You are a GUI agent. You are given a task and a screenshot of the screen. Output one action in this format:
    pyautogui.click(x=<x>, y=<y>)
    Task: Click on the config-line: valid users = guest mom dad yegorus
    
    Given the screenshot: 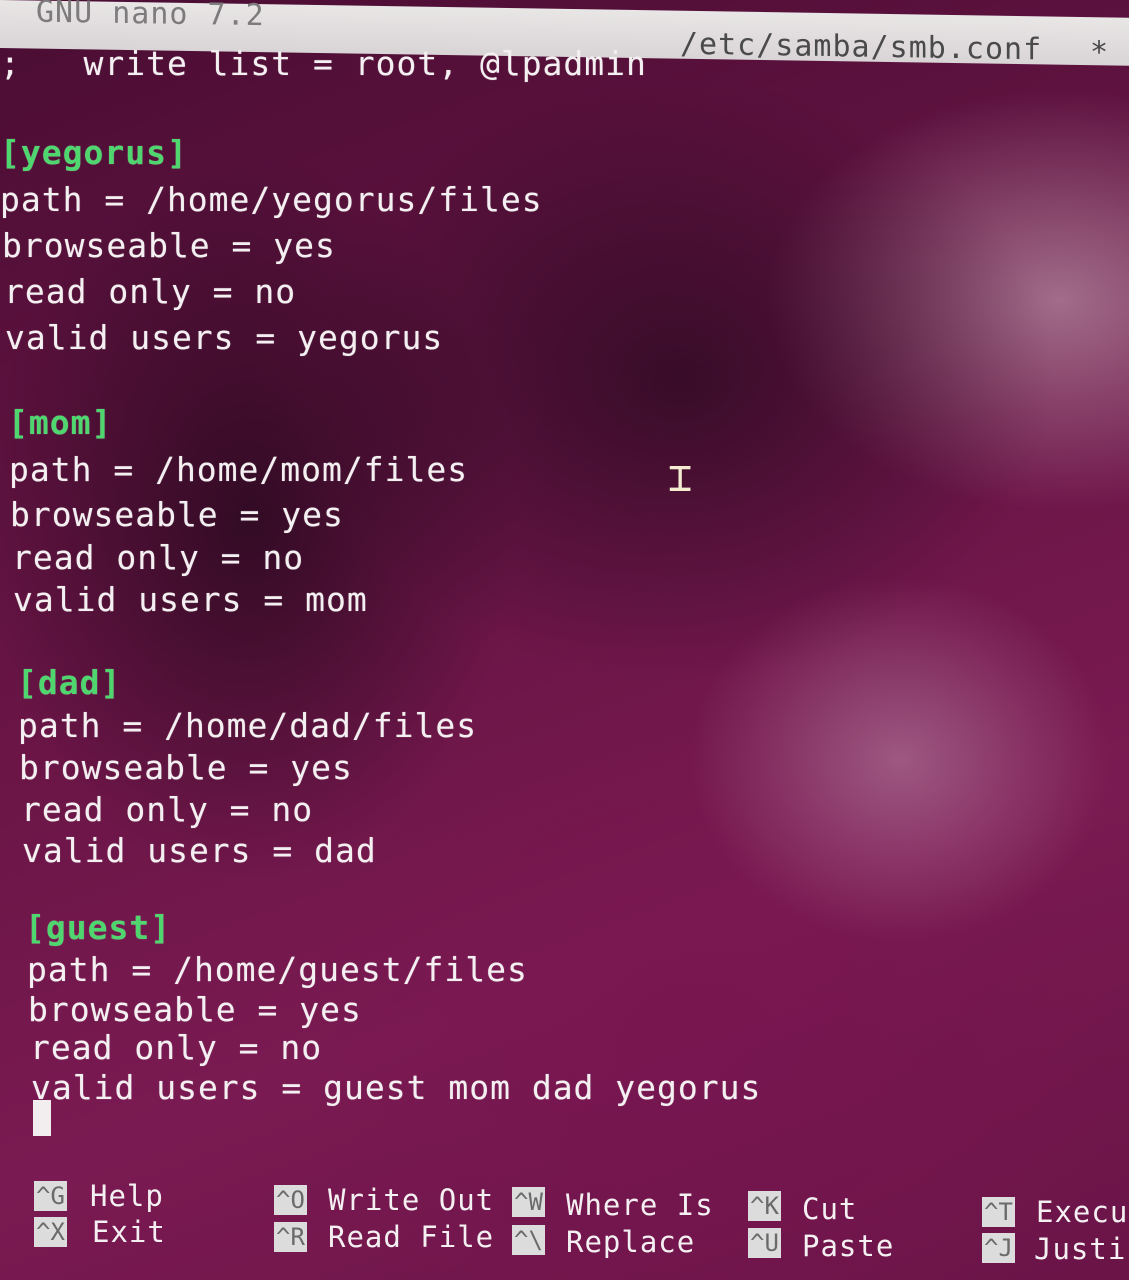 What is the action you would take?
    pyautogui.click(x=396, y=1087)
    